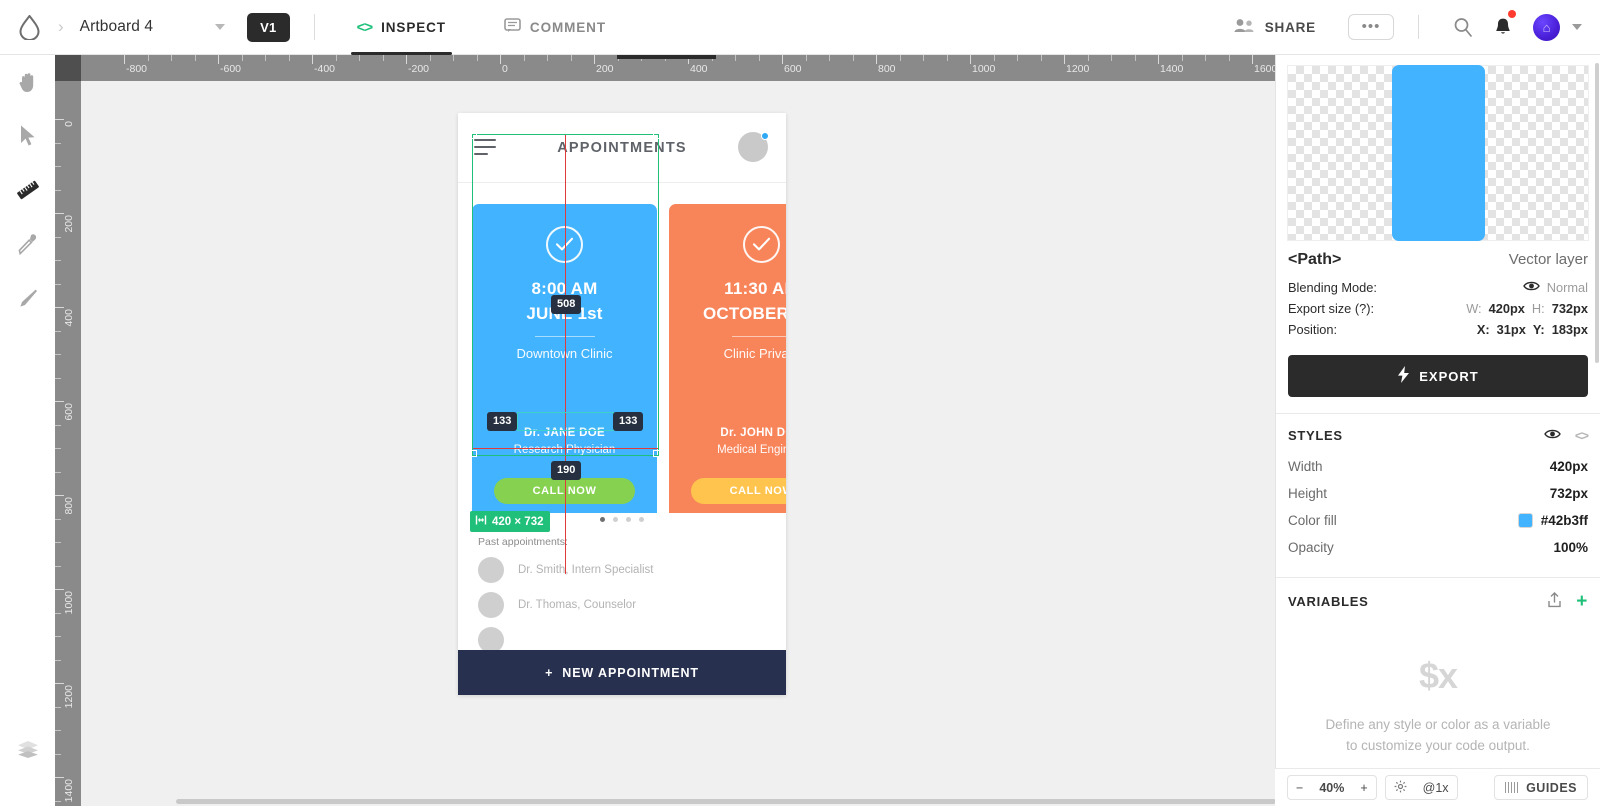  What do you see at coordinates (1463, 27) in the screenshot?
I see `search-icon` at bounding box center [1463, 27].